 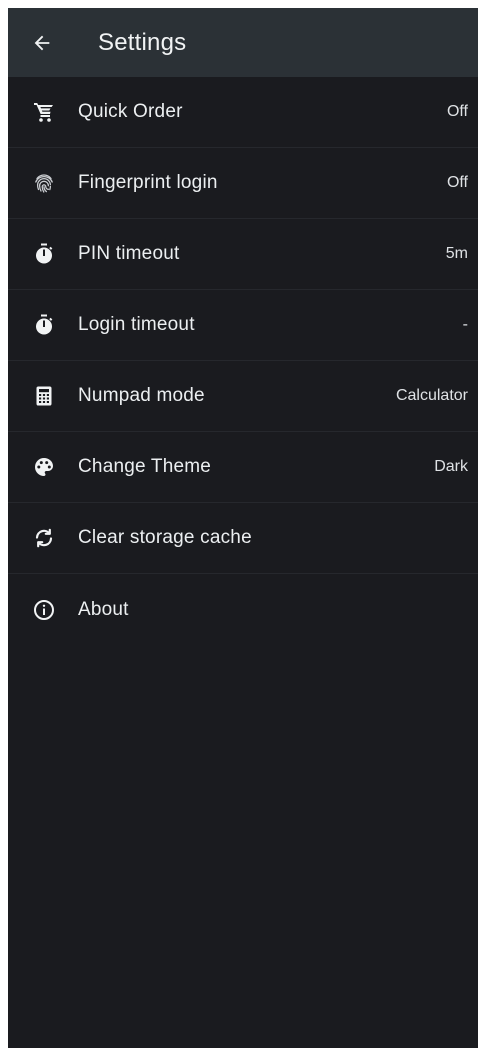 I want to click on cart-icon, so click(x=43, y=112).